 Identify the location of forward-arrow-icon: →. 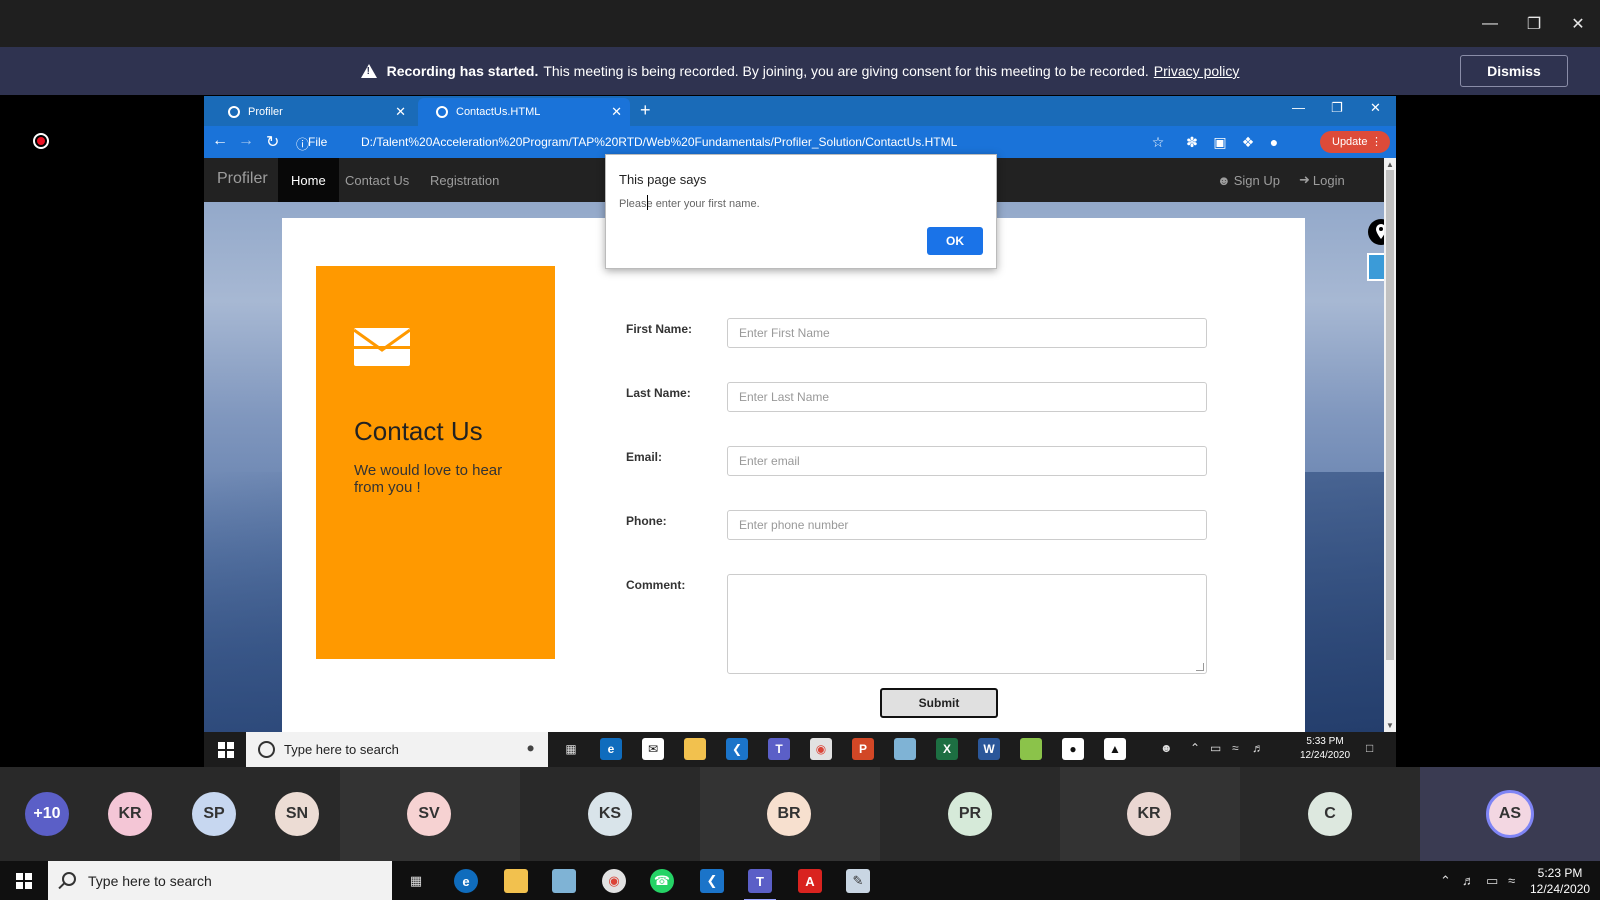
(246, 141).